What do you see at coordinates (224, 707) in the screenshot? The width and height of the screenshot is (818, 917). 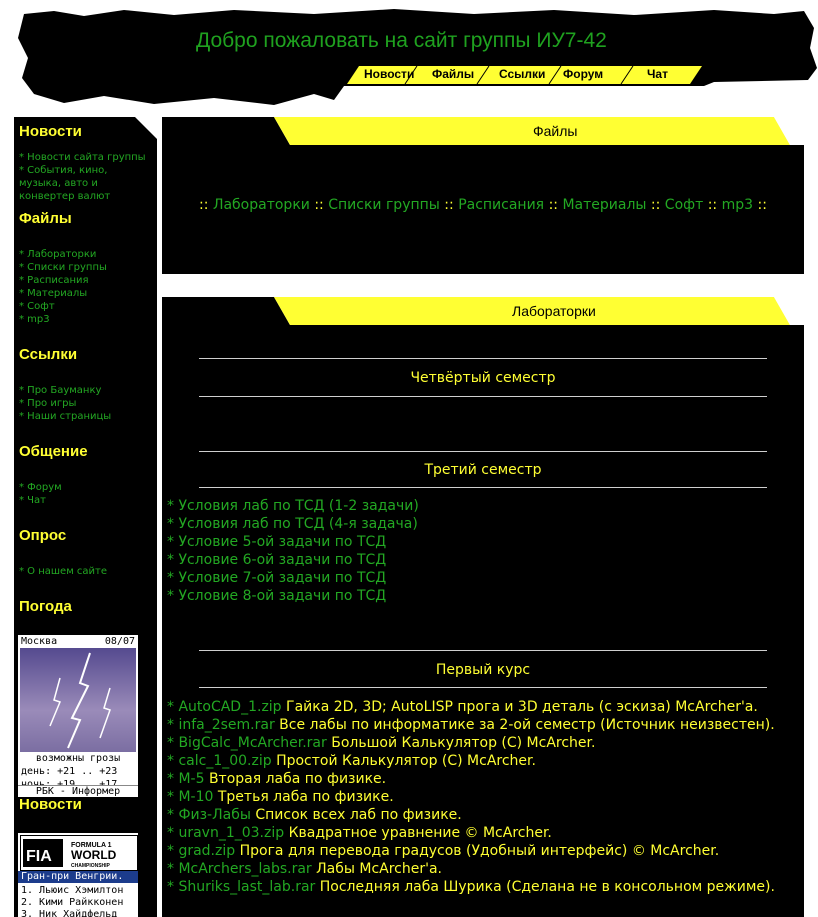 I see `file-link: * AutoCAD_1.zip` at bounding box center [224, 707].